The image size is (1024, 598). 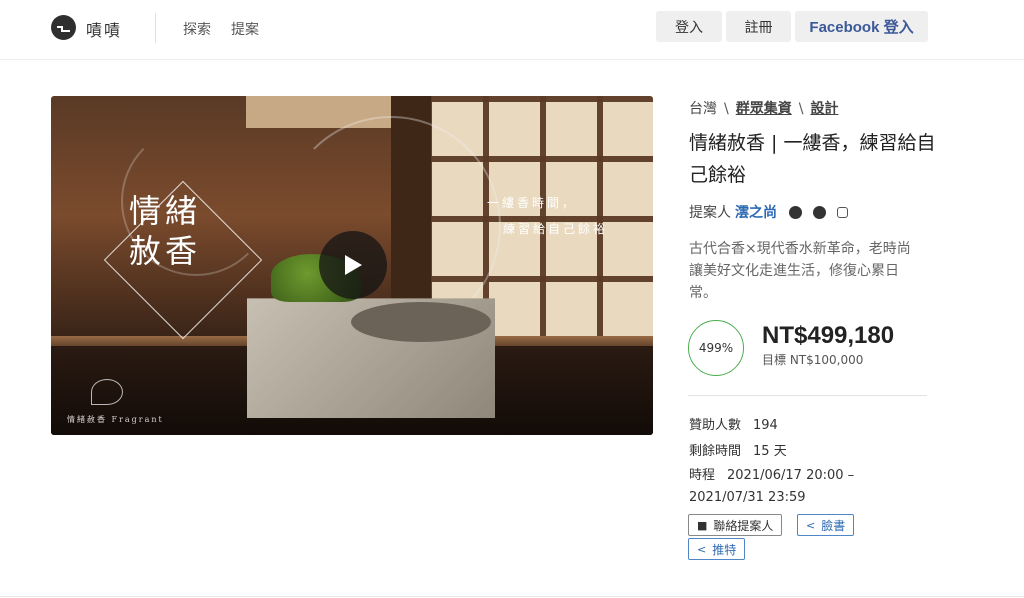 I want to click on project-owner: 提案人 澐之尚, so click(x=774, y=212).